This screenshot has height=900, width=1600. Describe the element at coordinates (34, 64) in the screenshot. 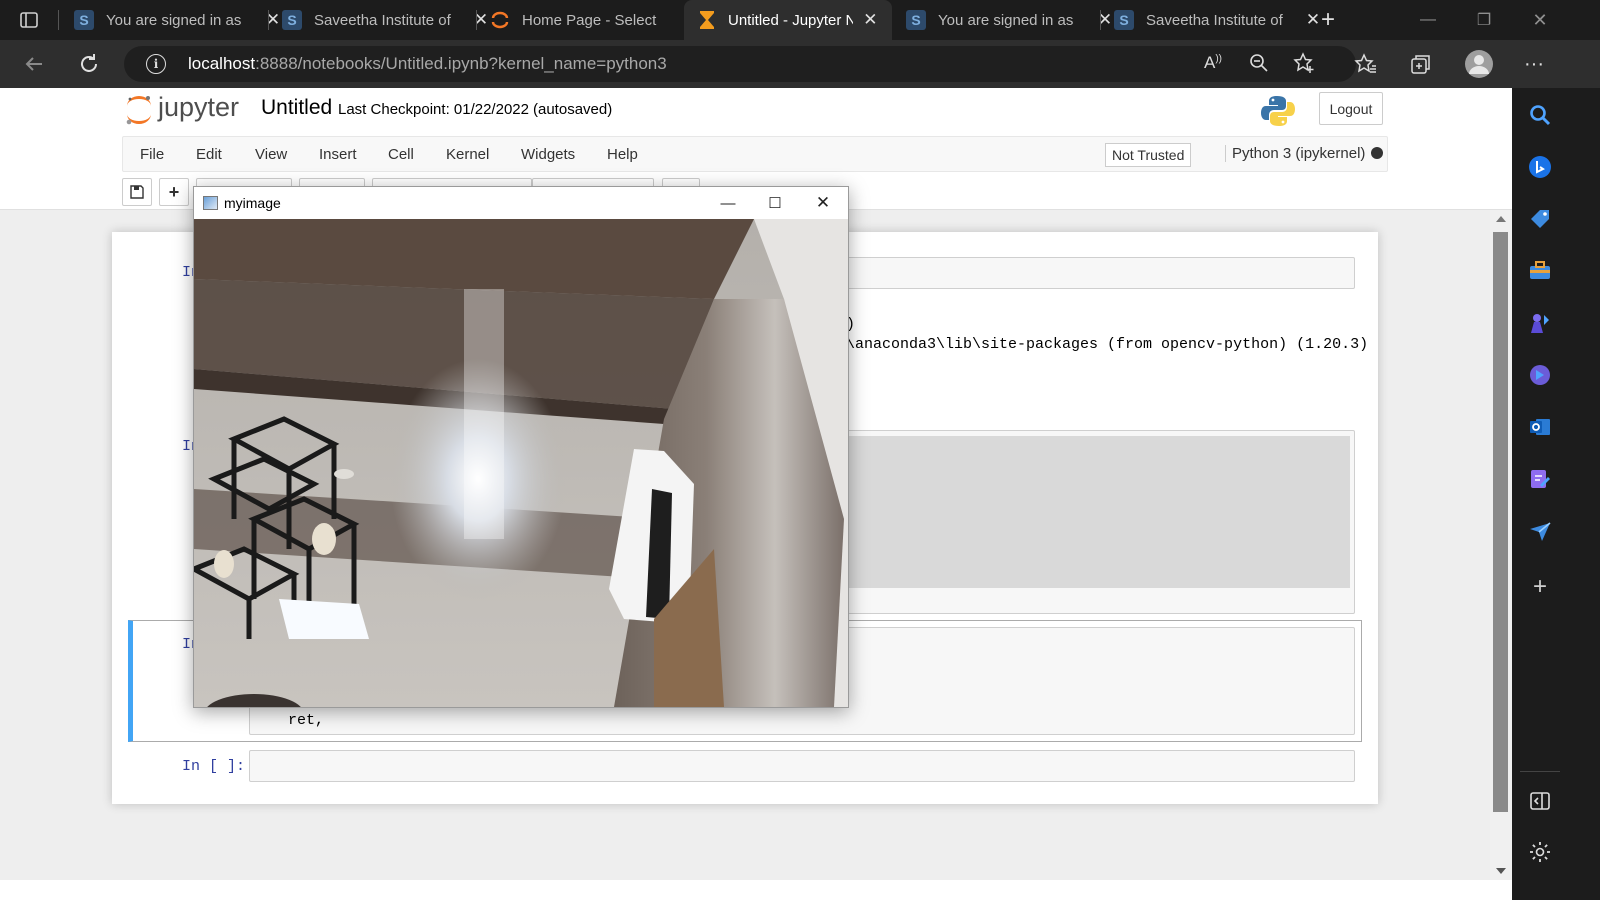

I see `back-icon` at that location.